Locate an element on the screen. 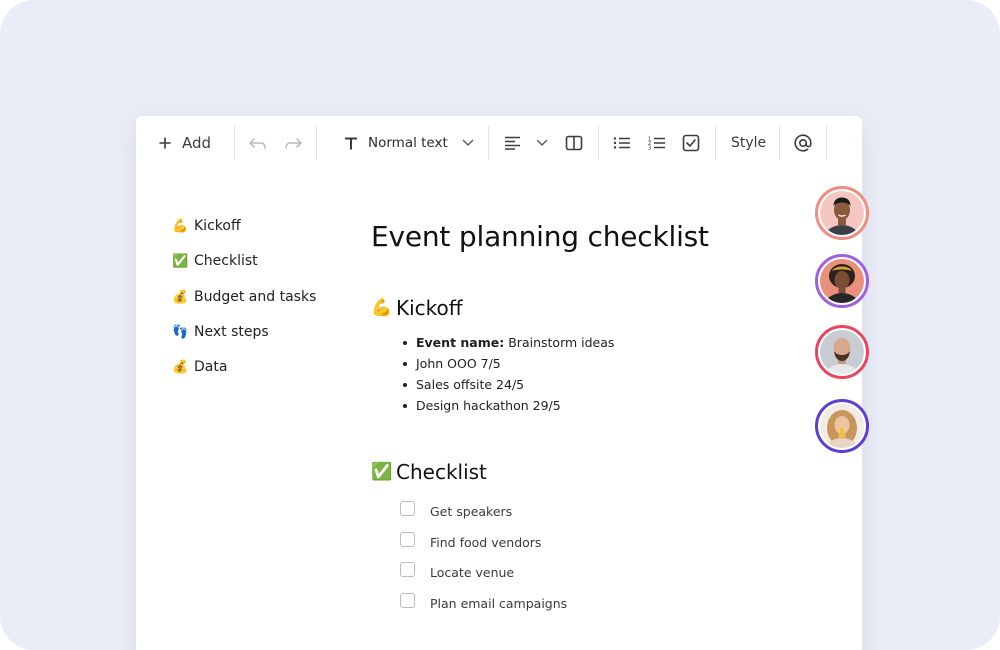 The image size is (1000, 650). list-item: Event name: Brainstorm ideas is located at coordinates (507, 342).